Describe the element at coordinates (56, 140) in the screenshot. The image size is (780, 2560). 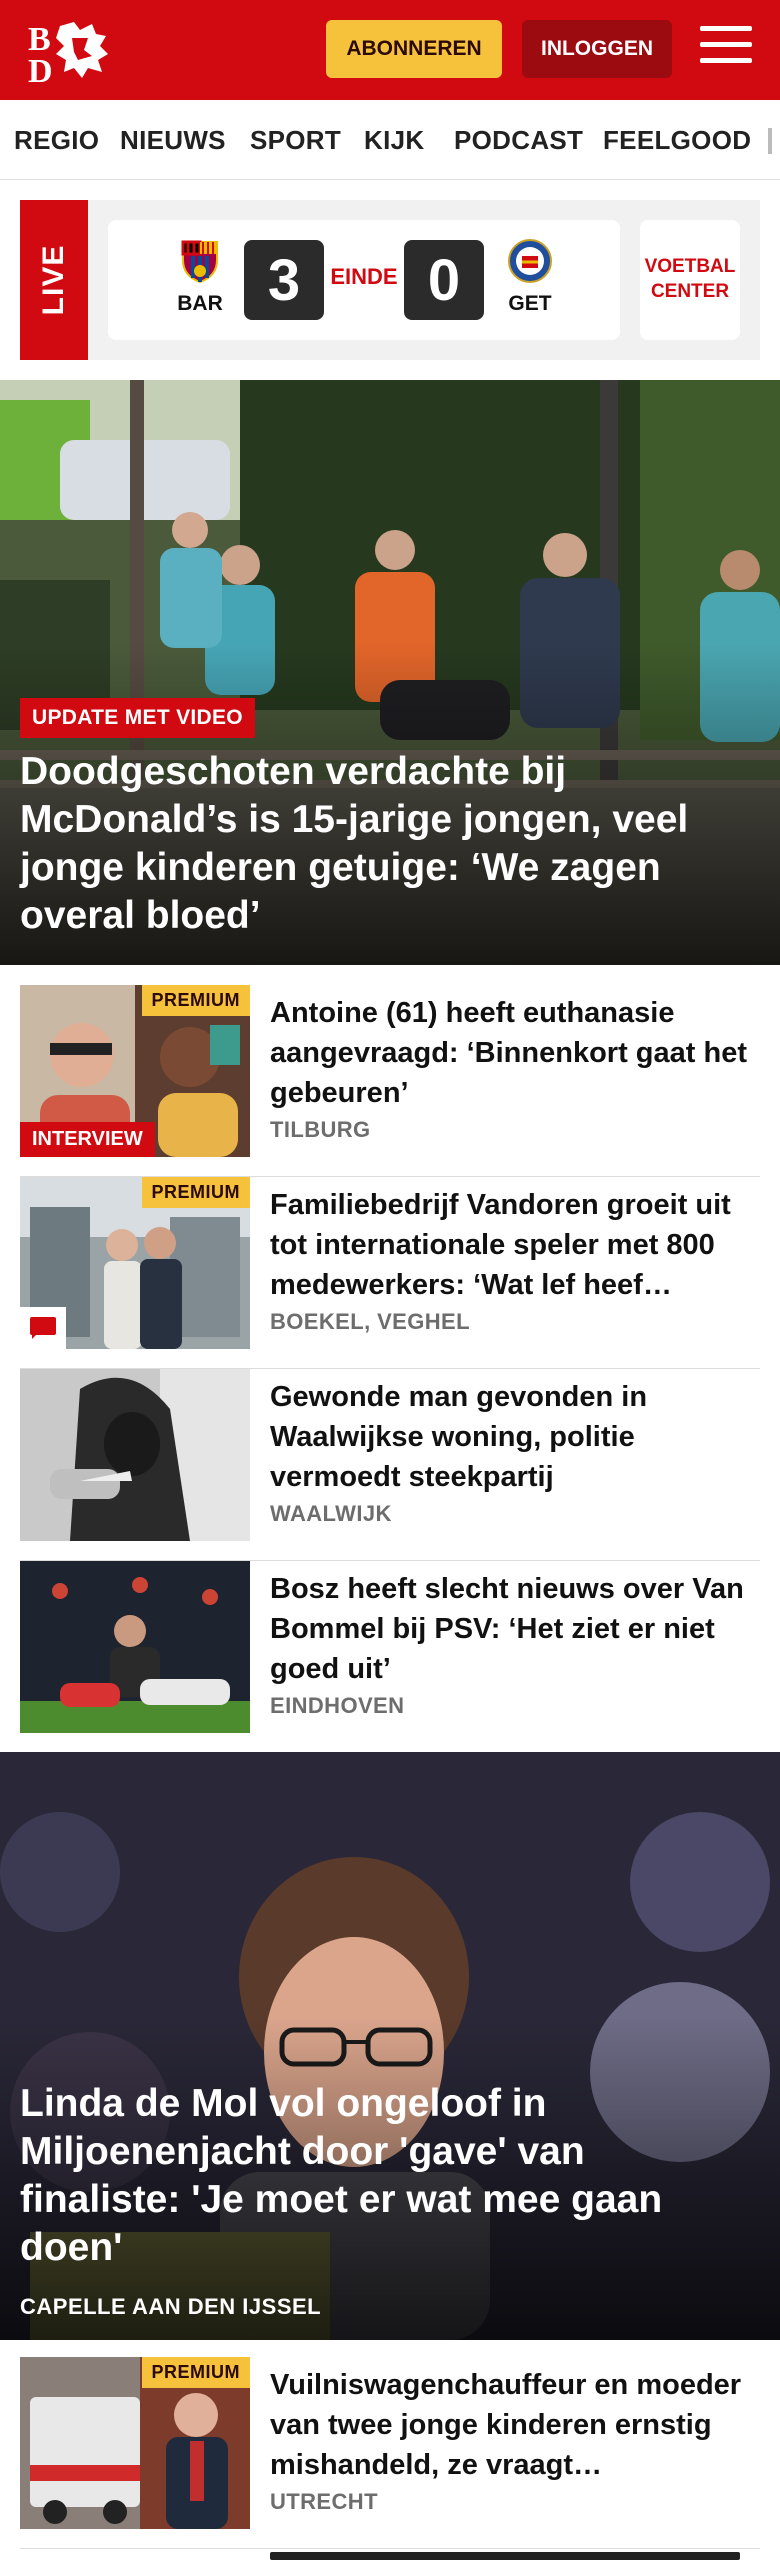
I see `nav-item-regio: REGIO` at that location.